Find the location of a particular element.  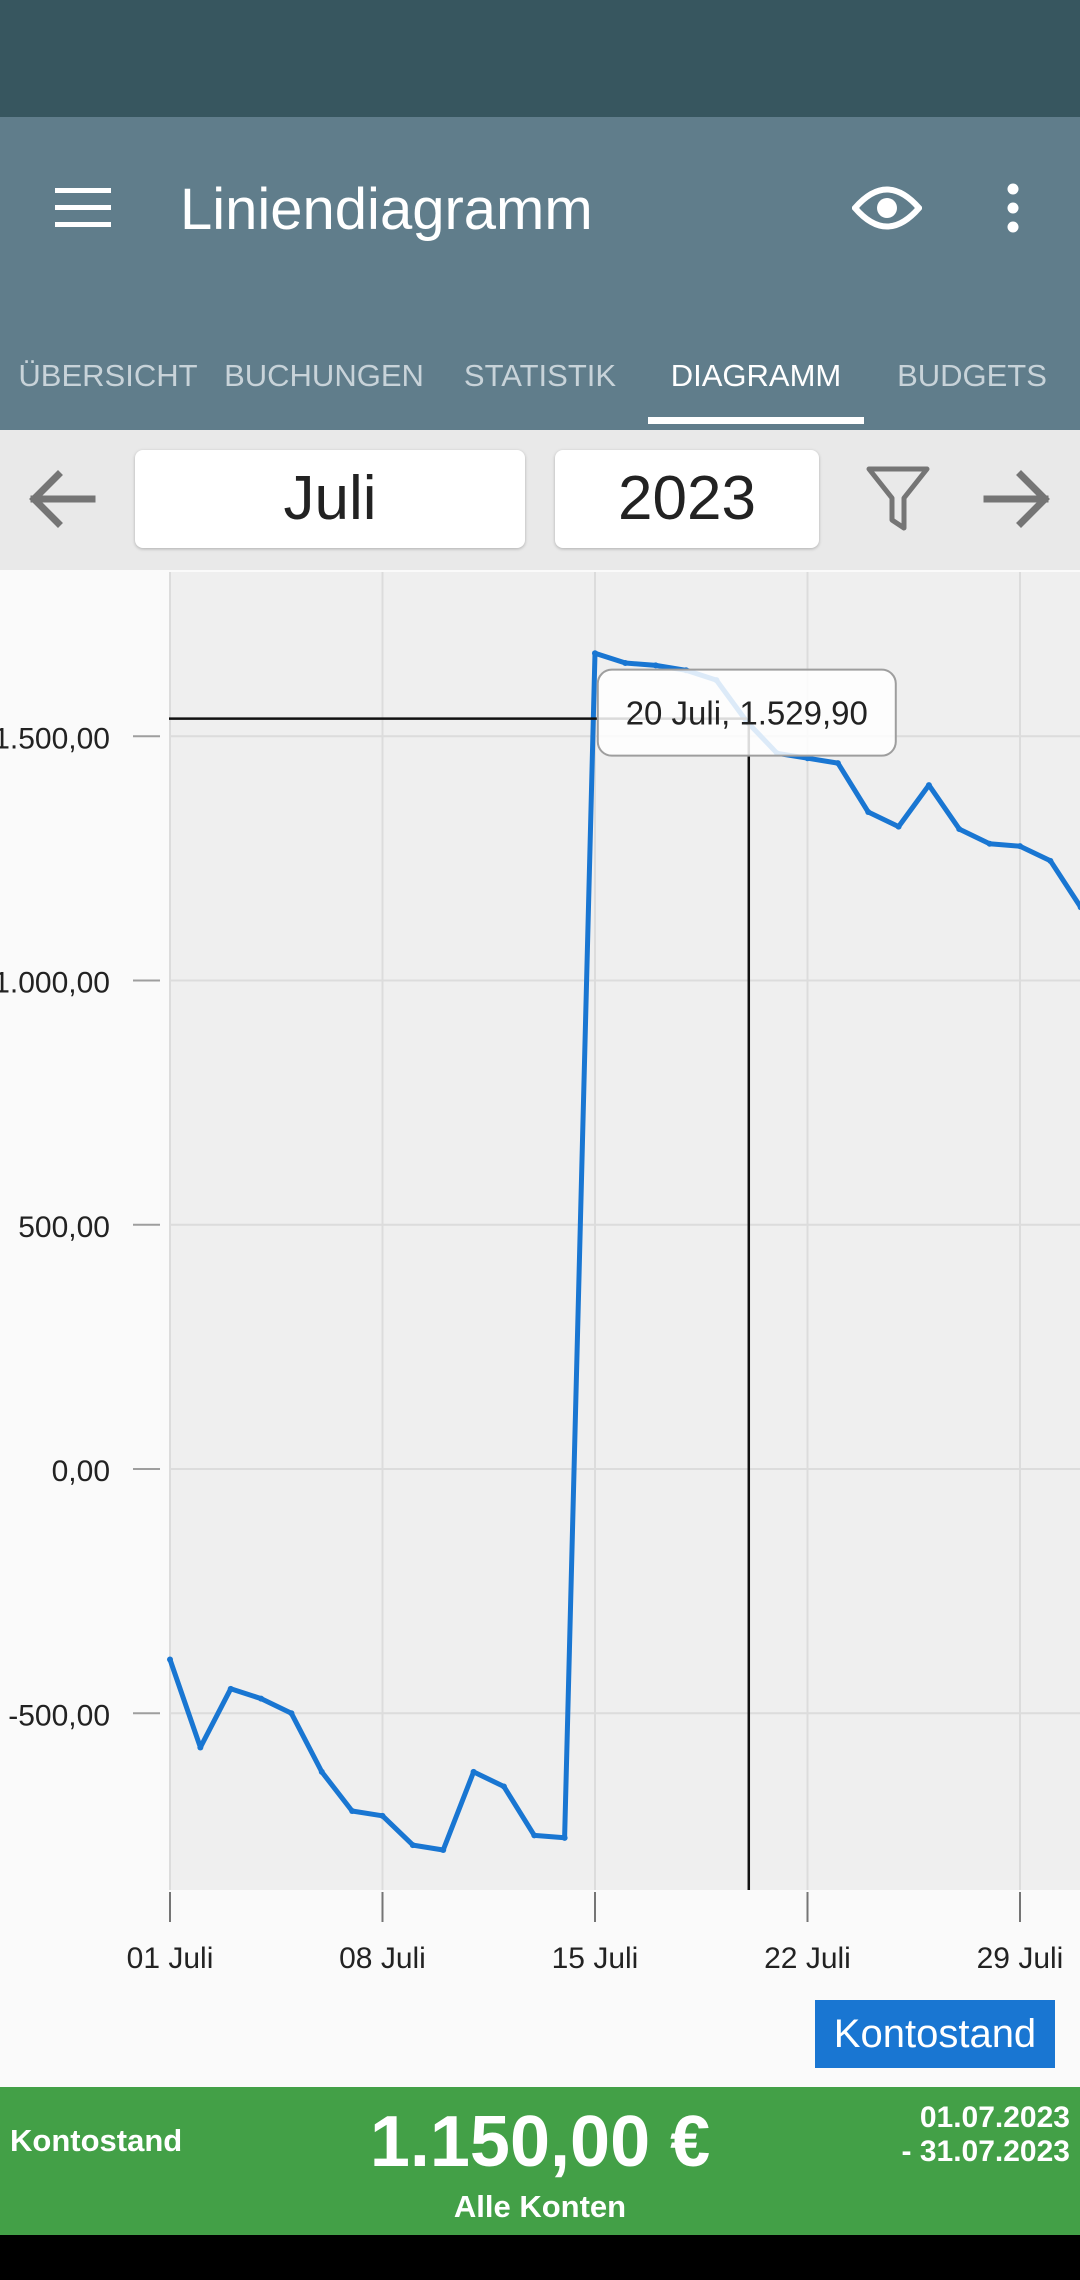

filter-icon is located at coordinates (898, 501).